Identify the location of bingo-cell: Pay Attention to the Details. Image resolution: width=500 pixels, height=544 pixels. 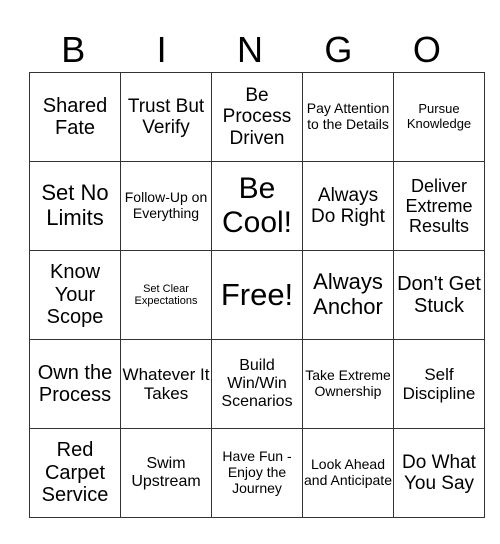
(348, 117).